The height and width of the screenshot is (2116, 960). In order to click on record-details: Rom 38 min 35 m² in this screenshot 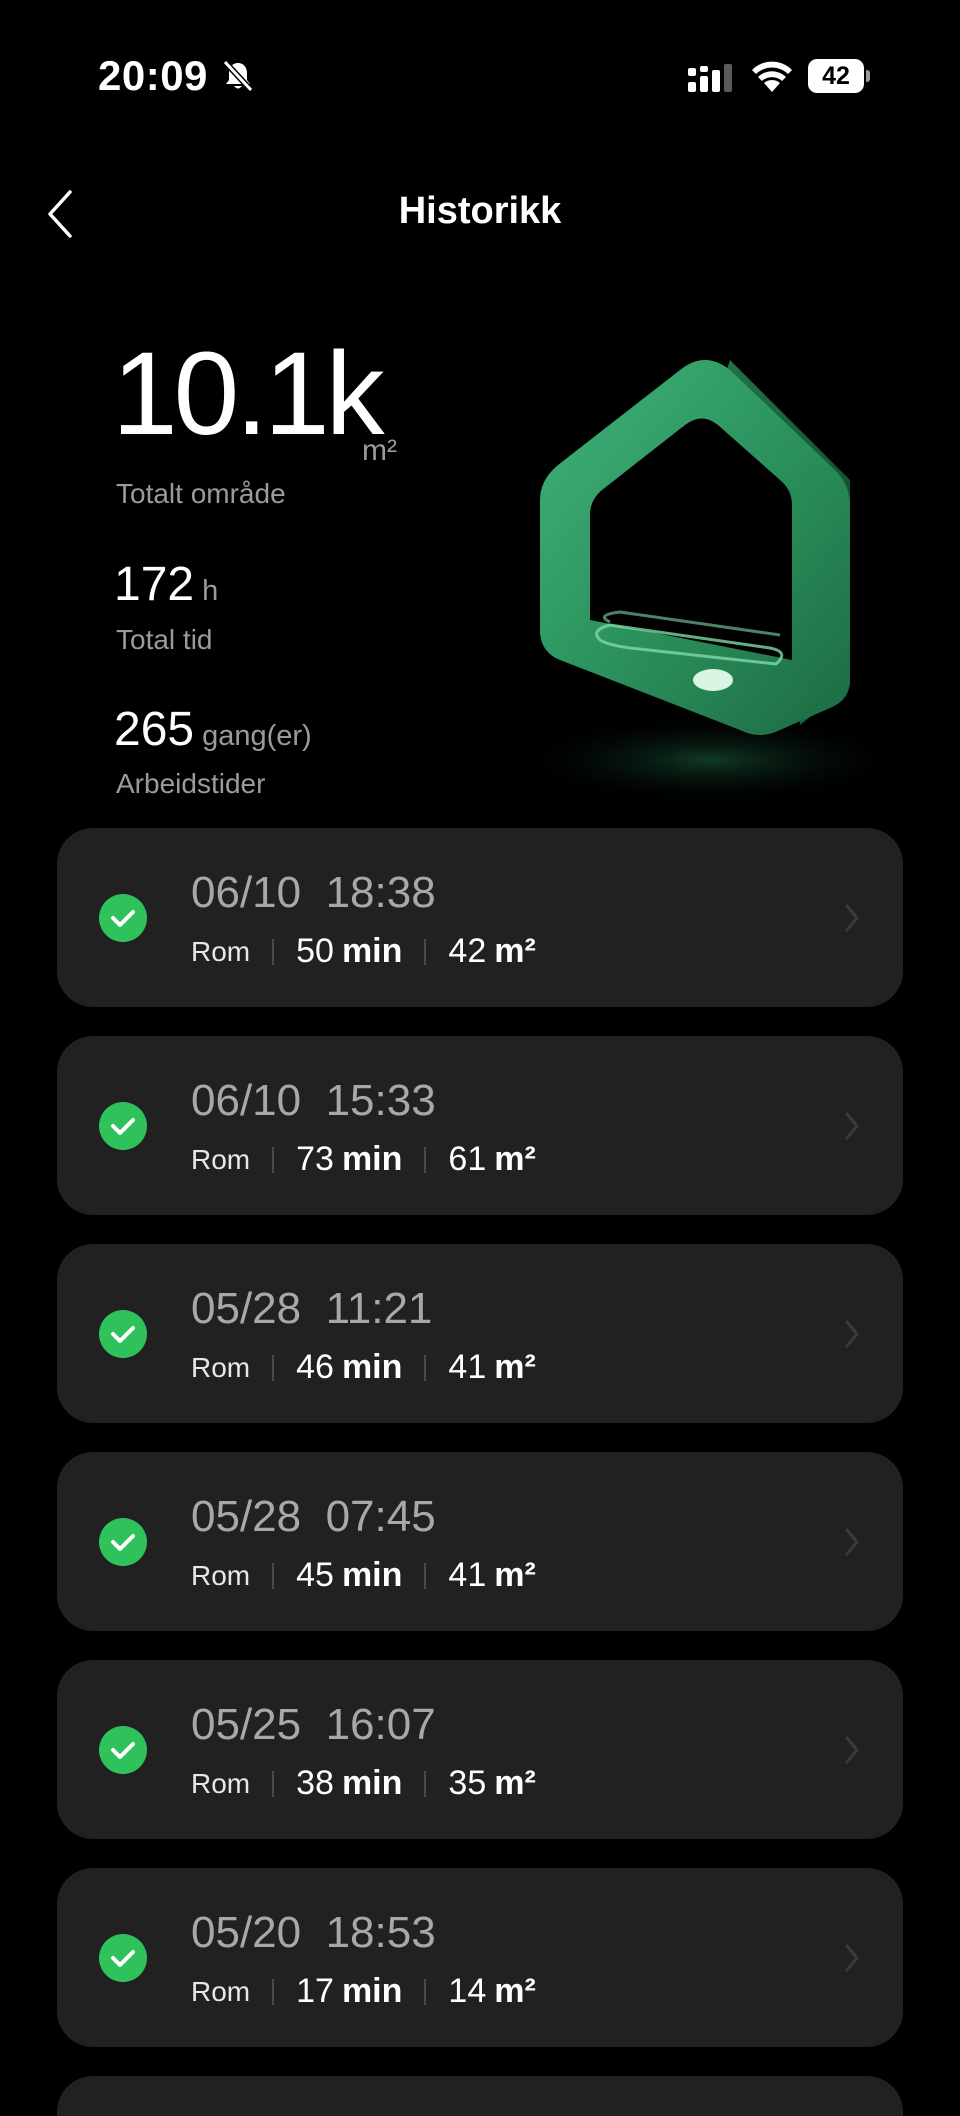, I will do `click(363, 1783)`.